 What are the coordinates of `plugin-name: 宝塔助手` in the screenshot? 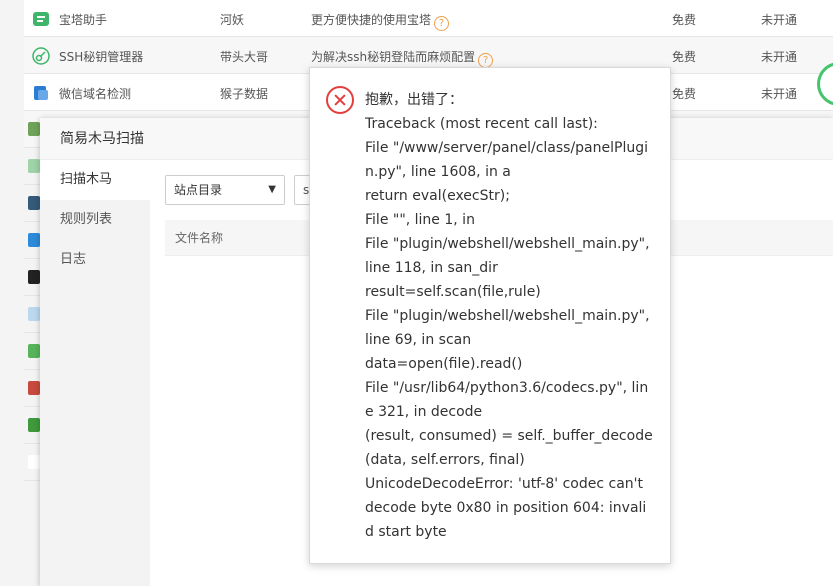 It's located at (83, 20).